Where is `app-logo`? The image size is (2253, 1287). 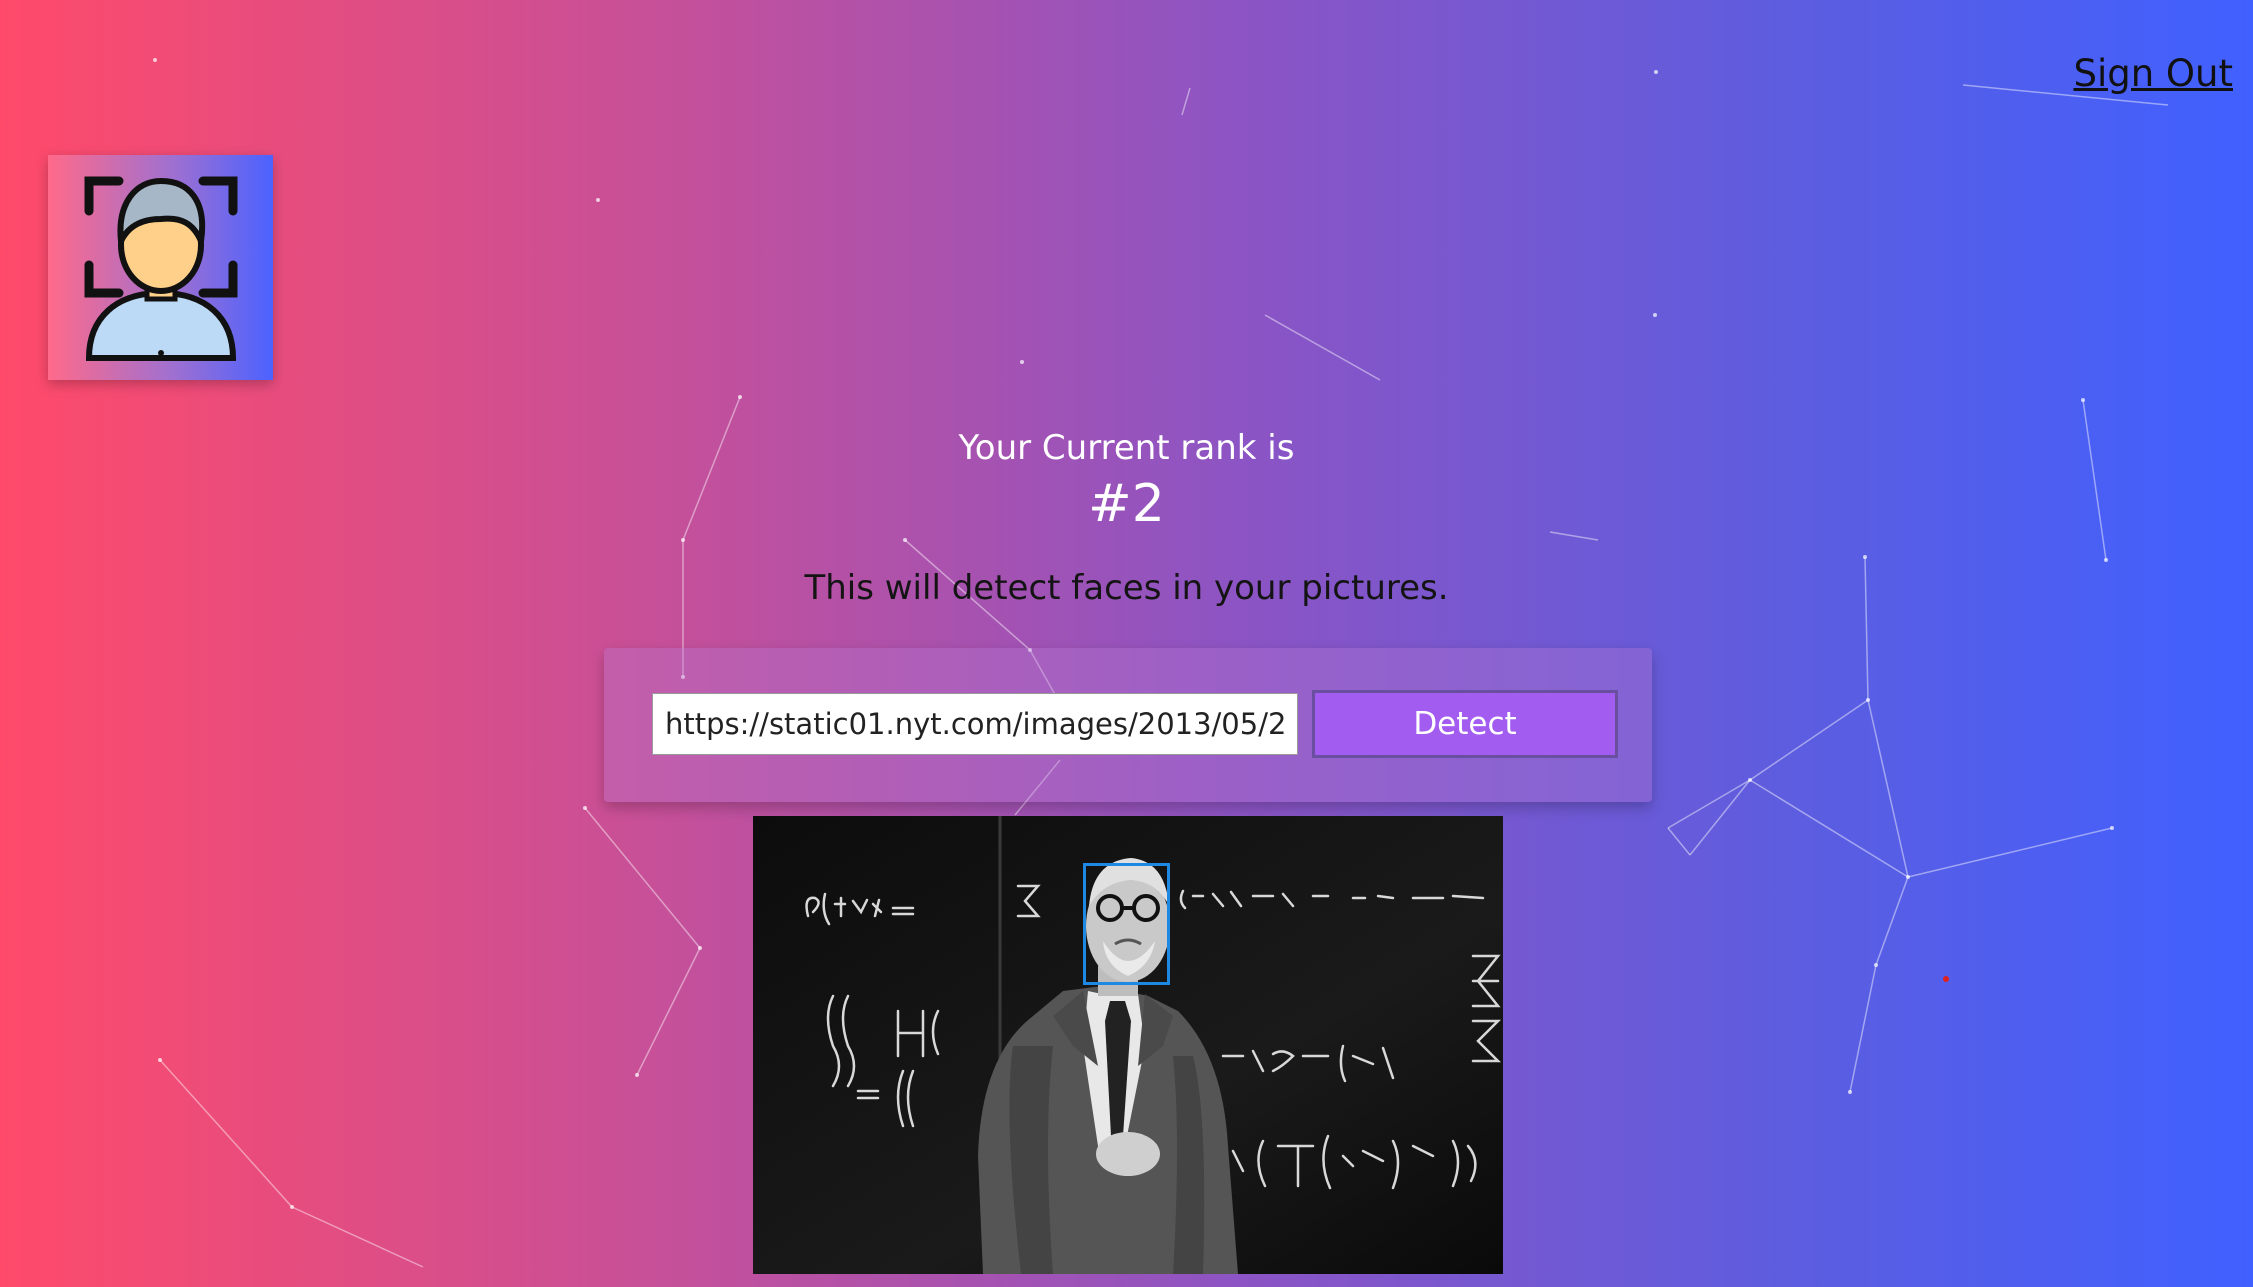 app-logo is located at coordinates (160, 267).